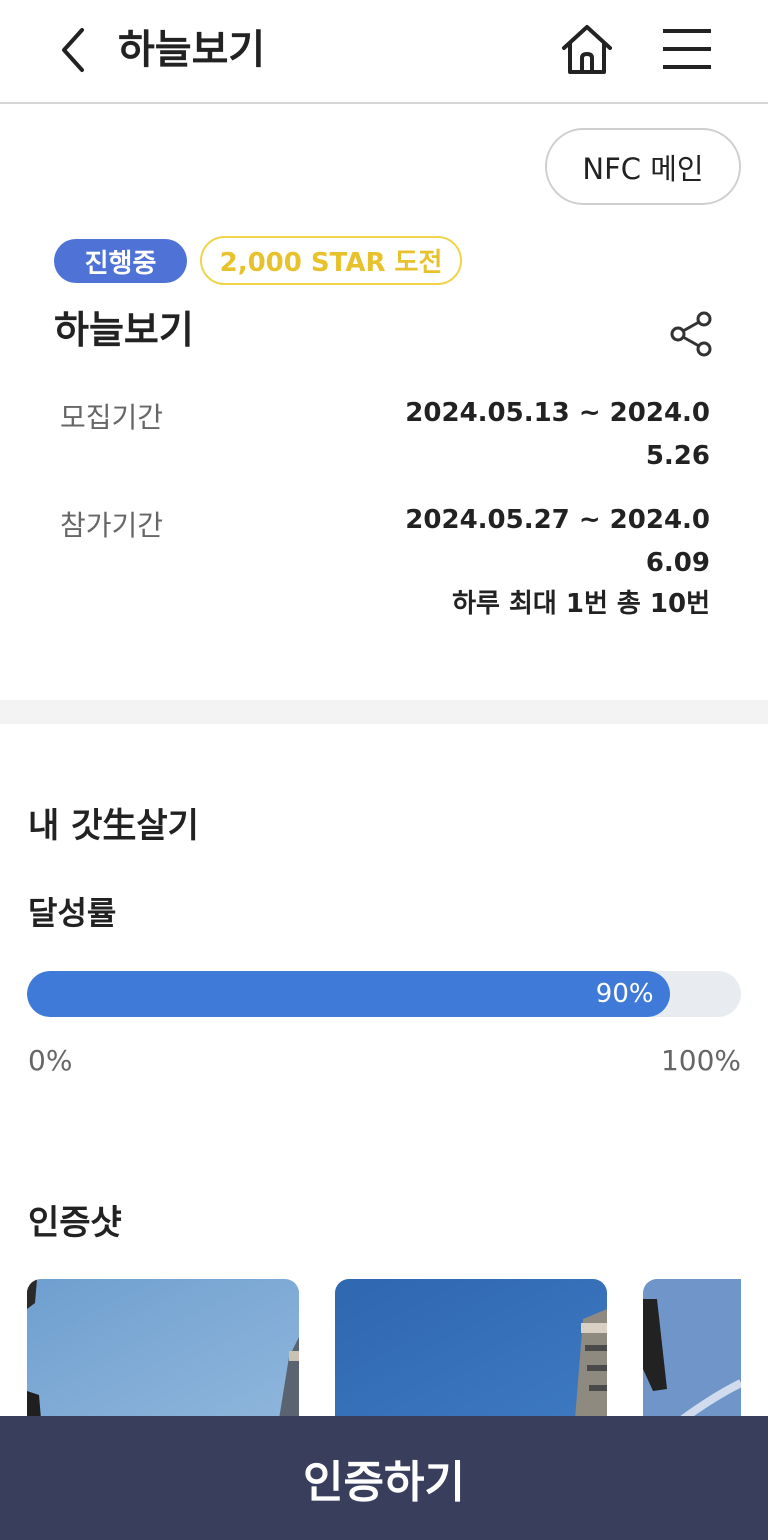 The width and height of the screenshot is (768, 1540). What do you see at coordinates (643, 166) in the screenshot?
I see `nfc-main-button: NFC 메인` at bounding box center [643, 166].